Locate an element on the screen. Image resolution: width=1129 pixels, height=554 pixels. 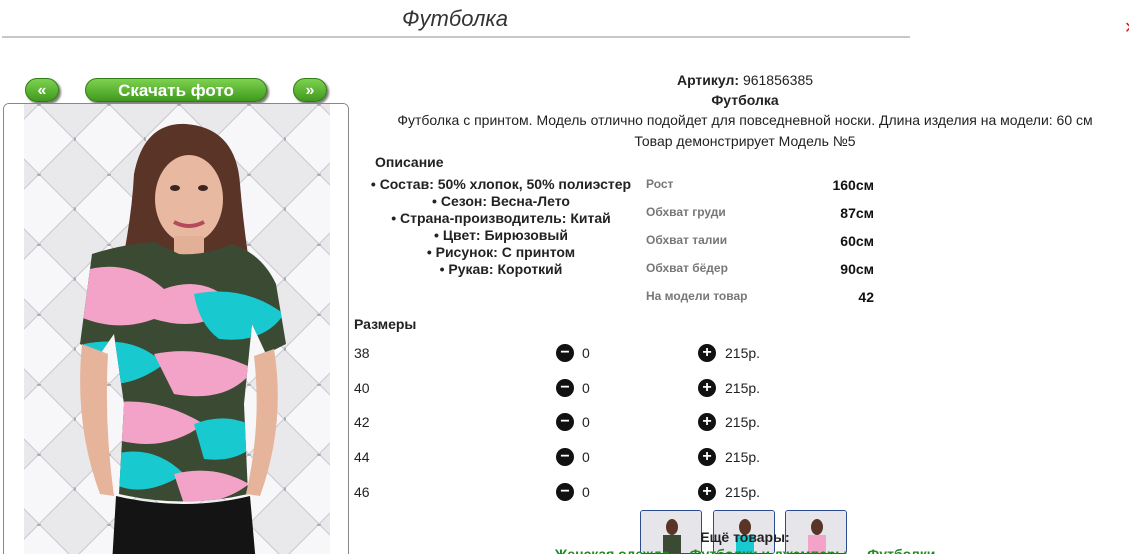
description-item: Страна-производитель: Китай is located at coordinates (501, 218).